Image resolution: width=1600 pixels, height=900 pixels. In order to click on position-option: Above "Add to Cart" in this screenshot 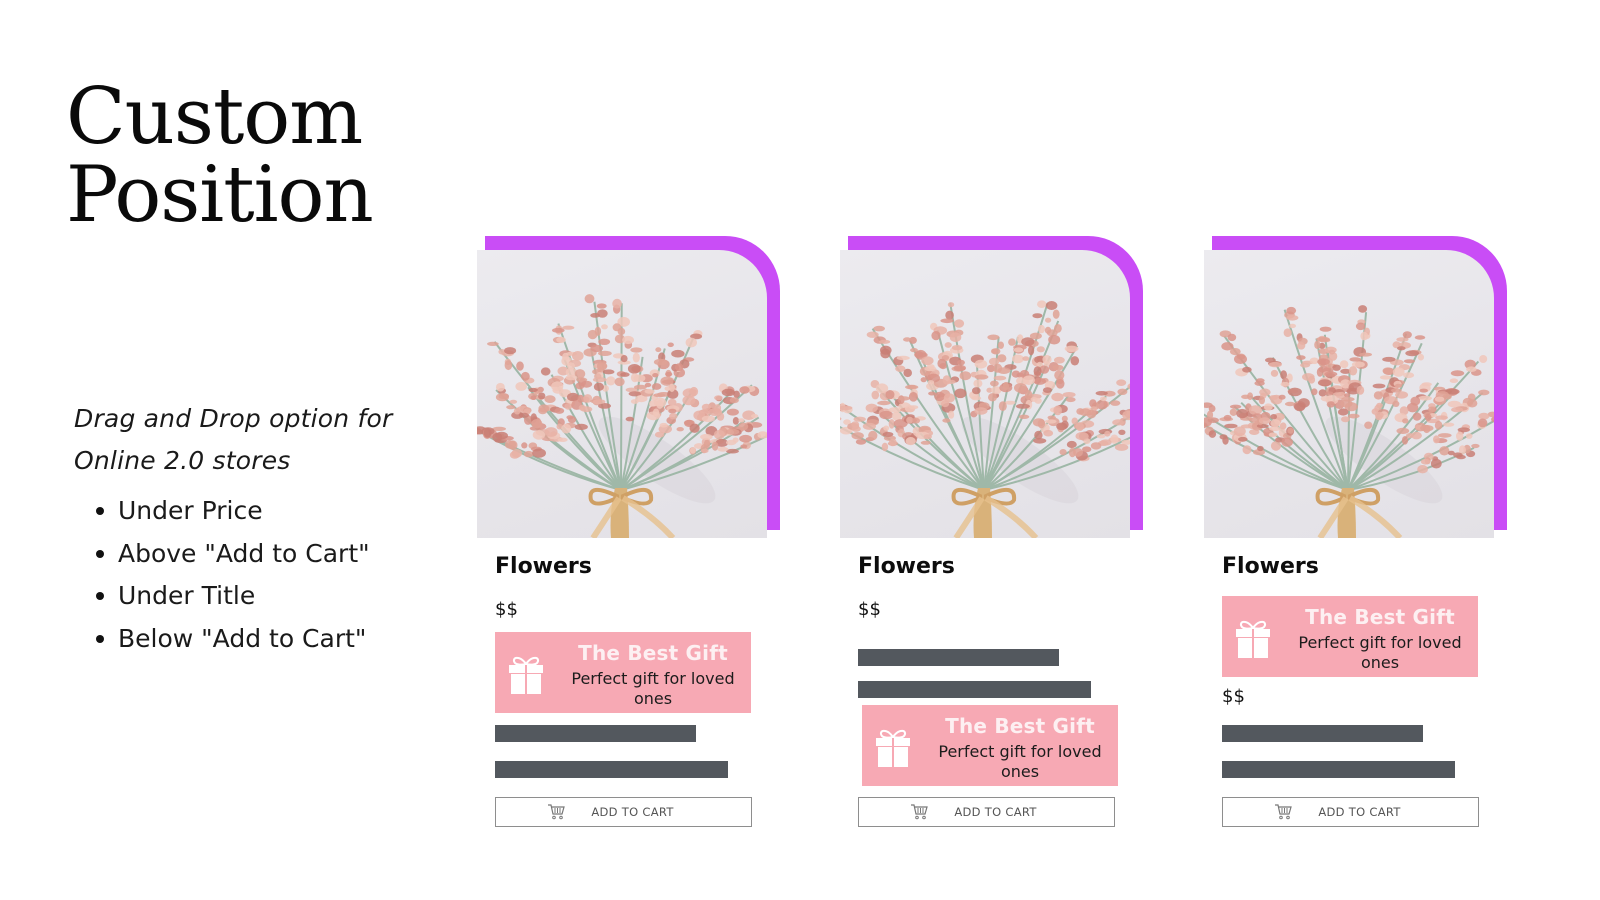, I will do `click(233, 554)`.